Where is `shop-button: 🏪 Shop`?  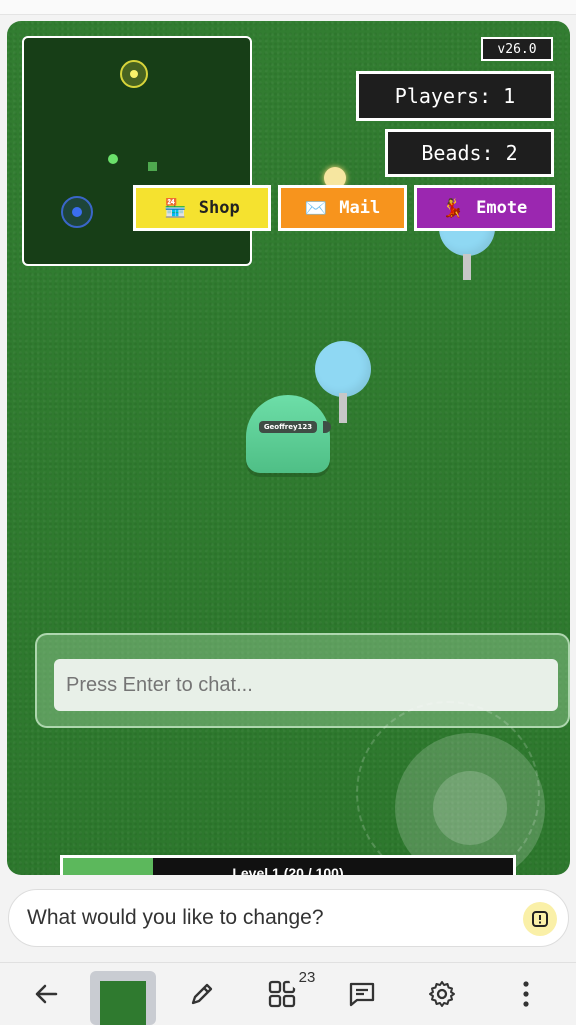
shop-button: 🏪 Shop is located at coordinates (202, 208).